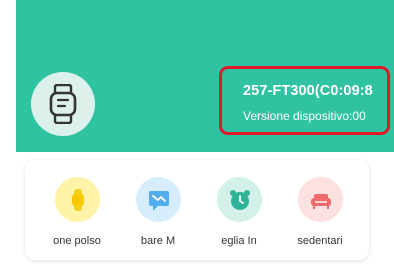 The image size is (394, 268). Describe the element at coordinates (308, 91) in the screenshot. I see `device-name: 257-FT300(C0:09:8` at that location.